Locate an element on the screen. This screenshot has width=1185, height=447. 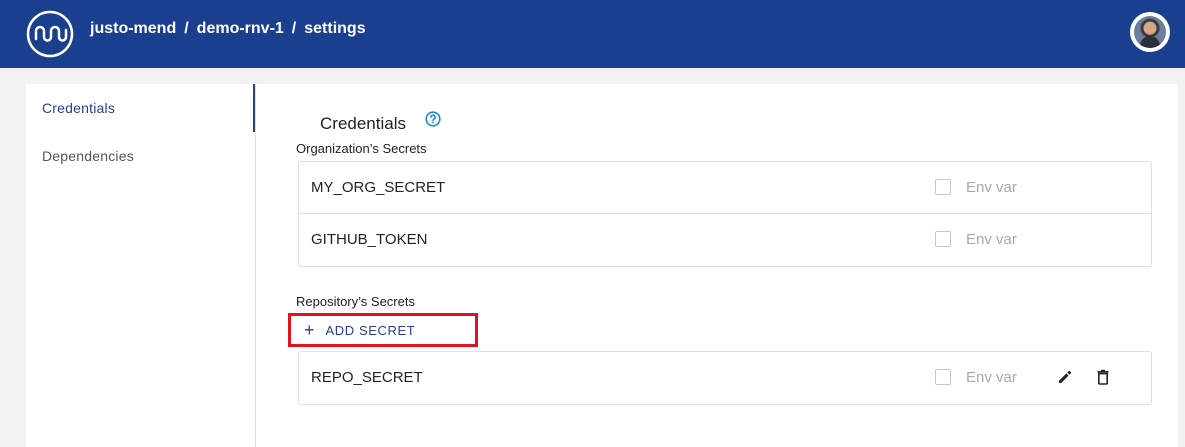
secret-name: MY_ORG_SECRET is located at coordinates (378, 187).